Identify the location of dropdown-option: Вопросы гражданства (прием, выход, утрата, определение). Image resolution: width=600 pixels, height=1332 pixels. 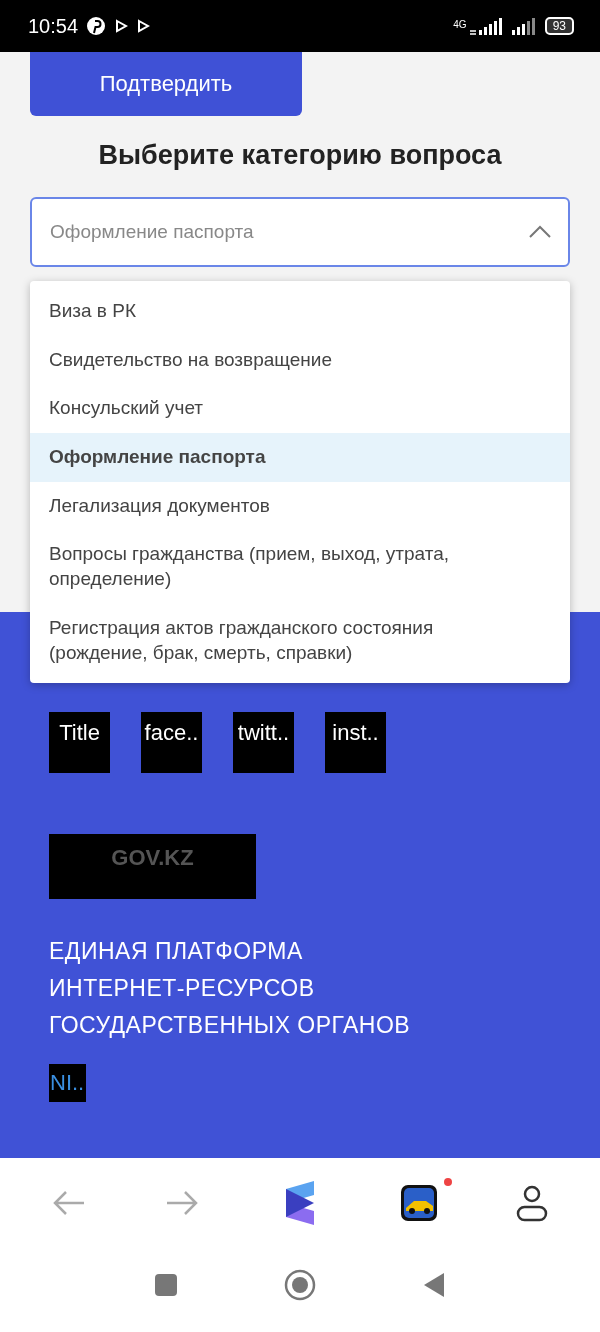
(300, 567).